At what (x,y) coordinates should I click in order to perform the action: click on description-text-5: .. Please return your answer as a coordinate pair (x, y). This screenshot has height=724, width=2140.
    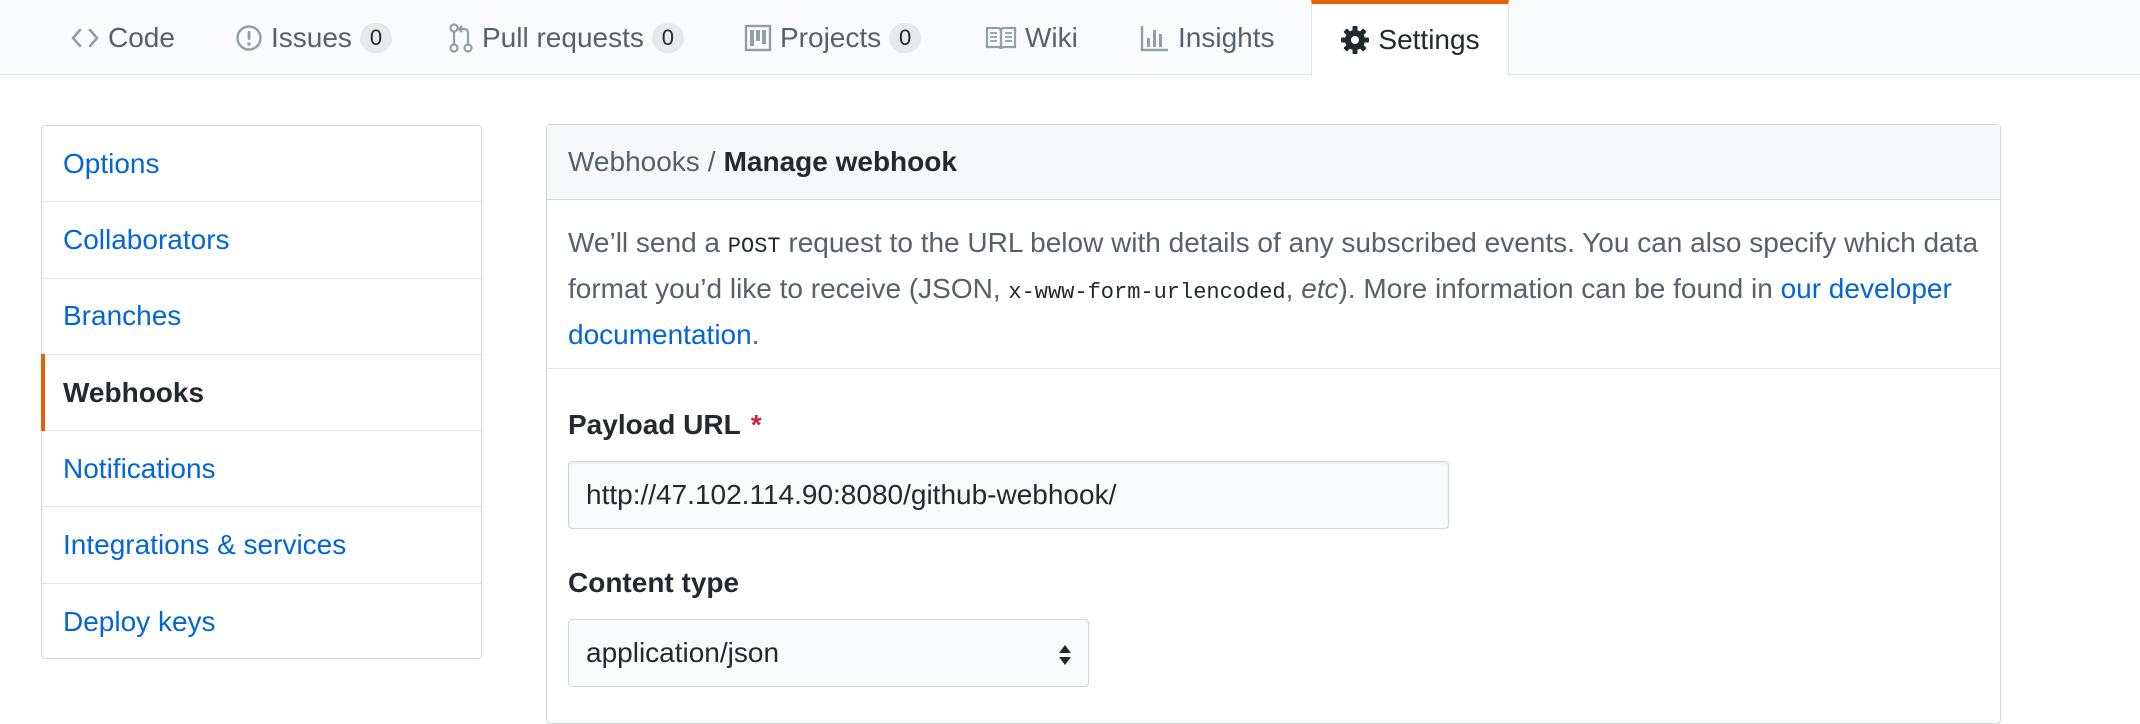
    Looking at the image, I should click on (755, 334).